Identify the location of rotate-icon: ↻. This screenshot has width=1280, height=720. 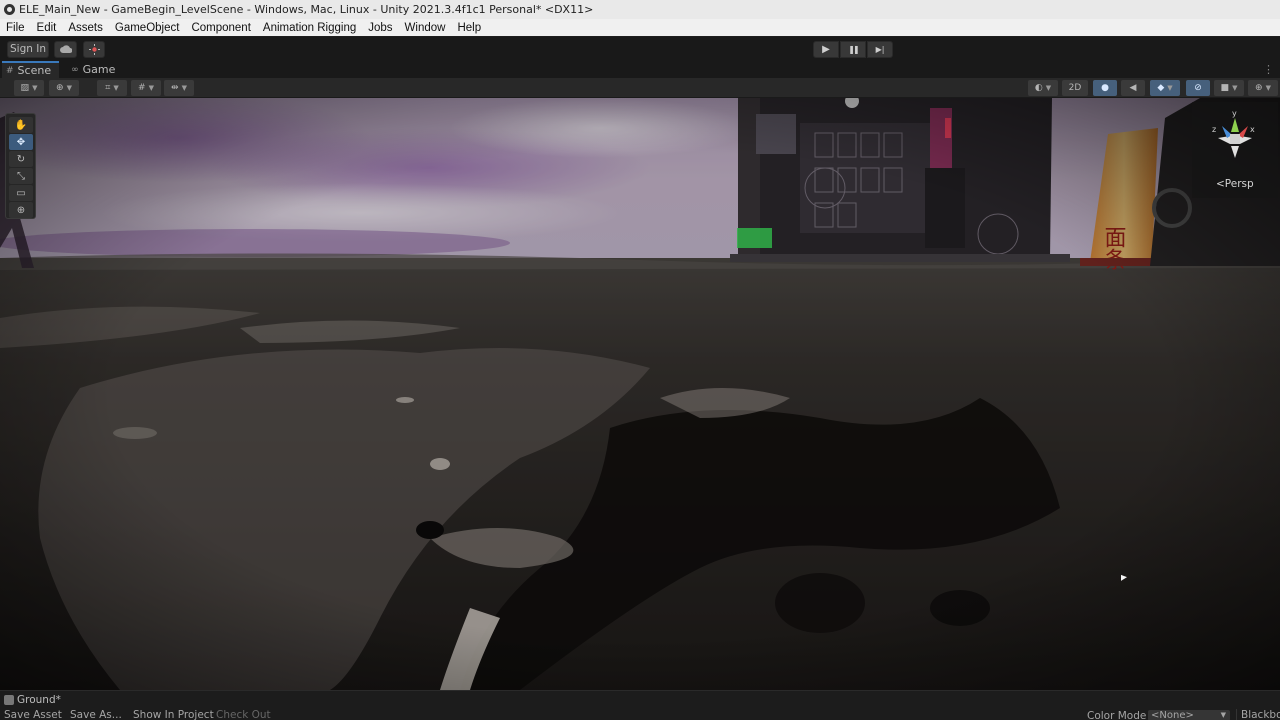
(21, 159).